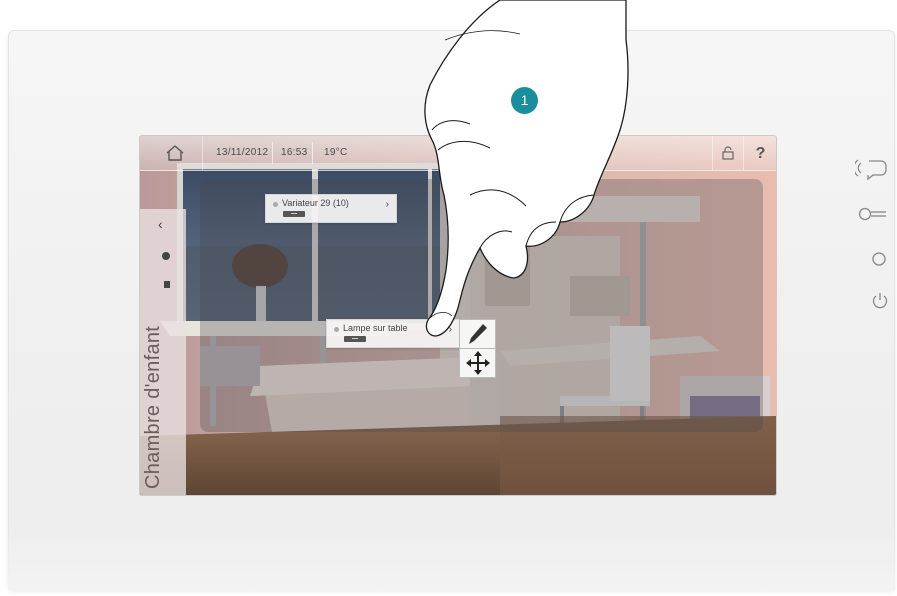 This screenshot has height=596, width=897. Describe the element at coordinates (526, 168) in the screenshot. I see `pointing-hand-illustration` at that location.